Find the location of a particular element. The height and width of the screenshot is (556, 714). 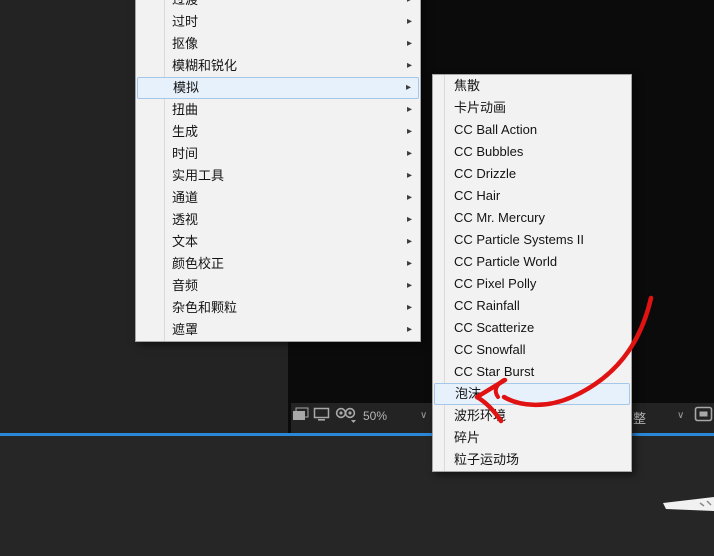

submenu-item-cc-snowfall: CC Snowfall is located at coordinates (532, 350).